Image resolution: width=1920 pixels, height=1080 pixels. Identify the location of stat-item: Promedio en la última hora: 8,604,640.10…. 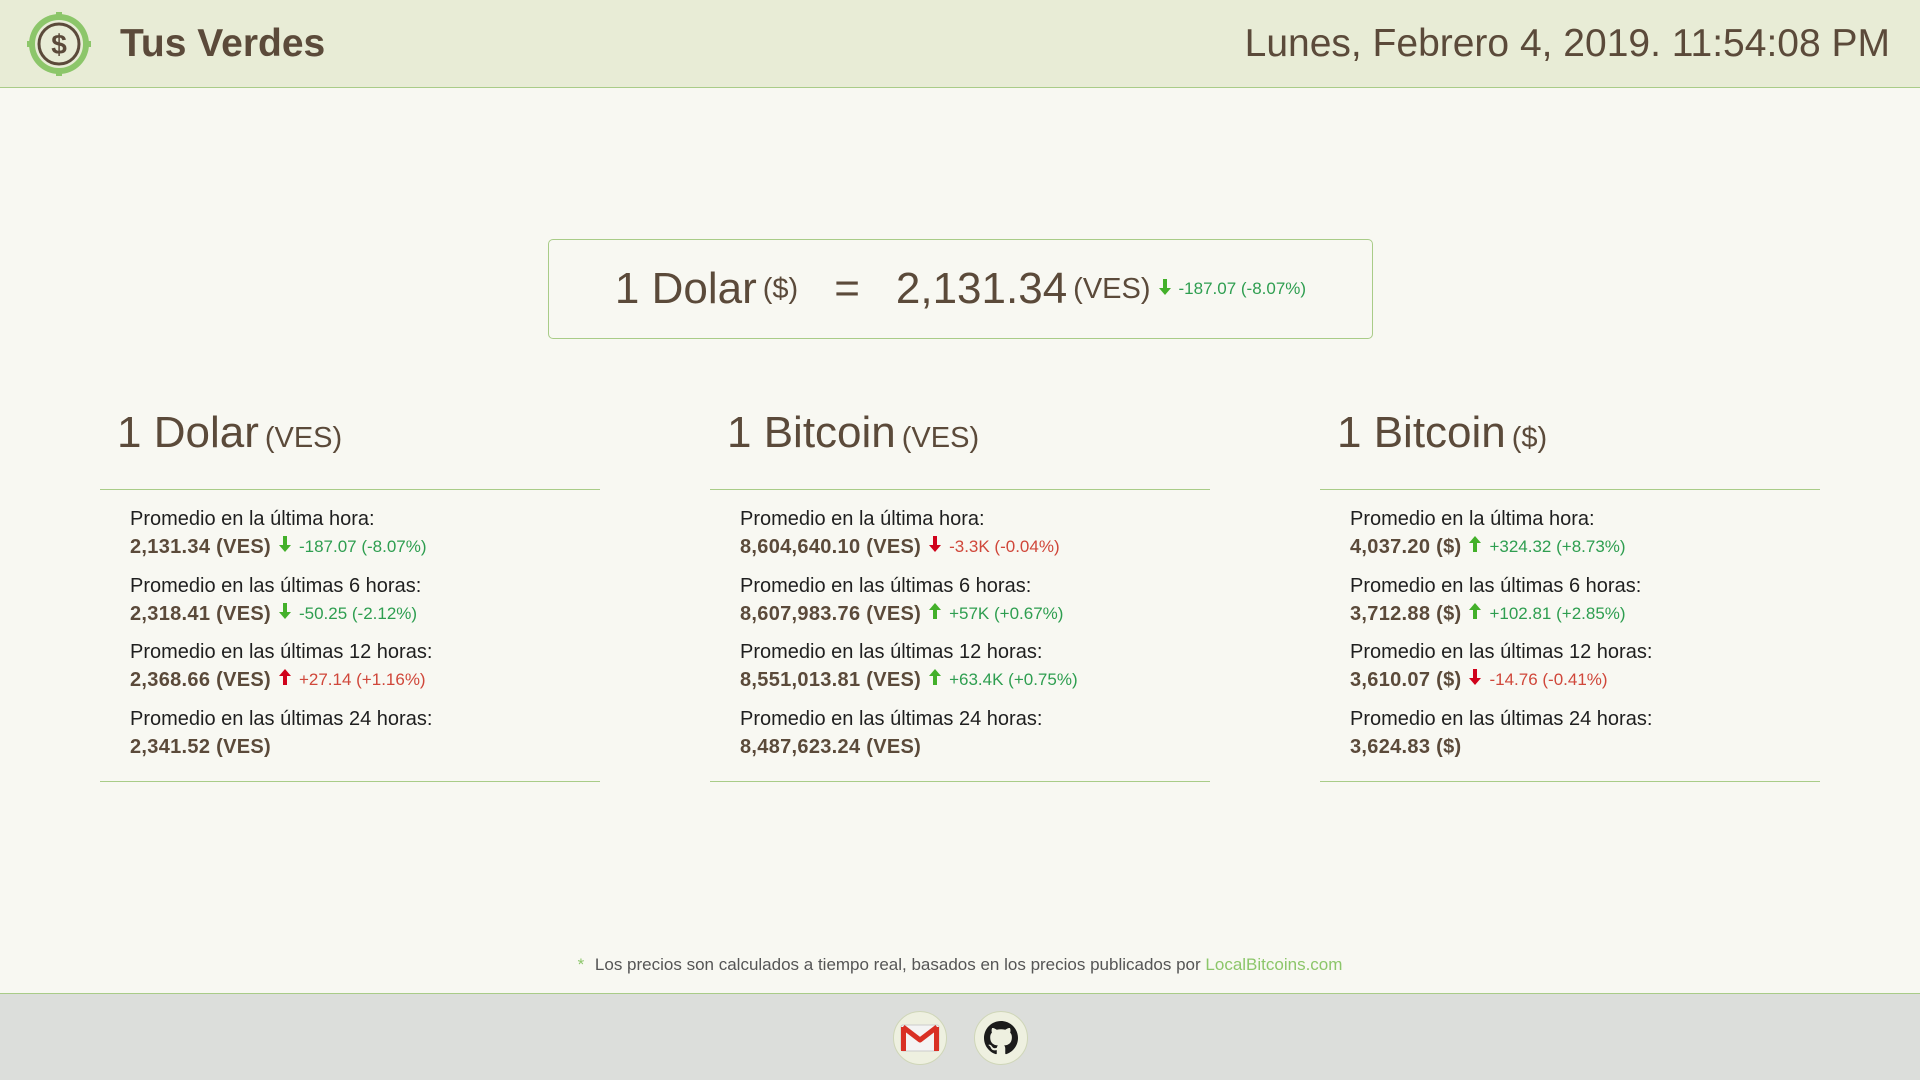
(975, 539).